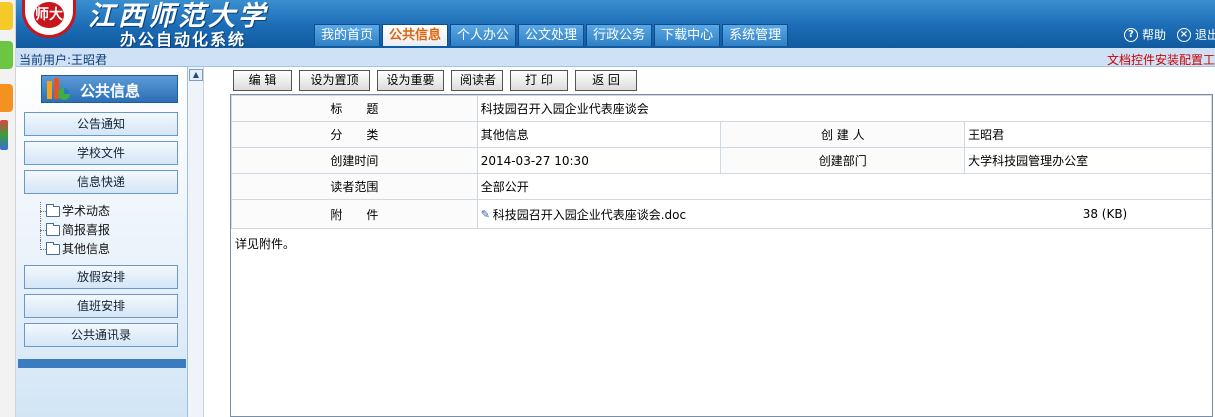 This screenshot has height=417, width=1215. What do you see at coordinates (86, 211) in the screenshot?
I see `tree-item-label: 学术动态` at bounding box center [86, 211].